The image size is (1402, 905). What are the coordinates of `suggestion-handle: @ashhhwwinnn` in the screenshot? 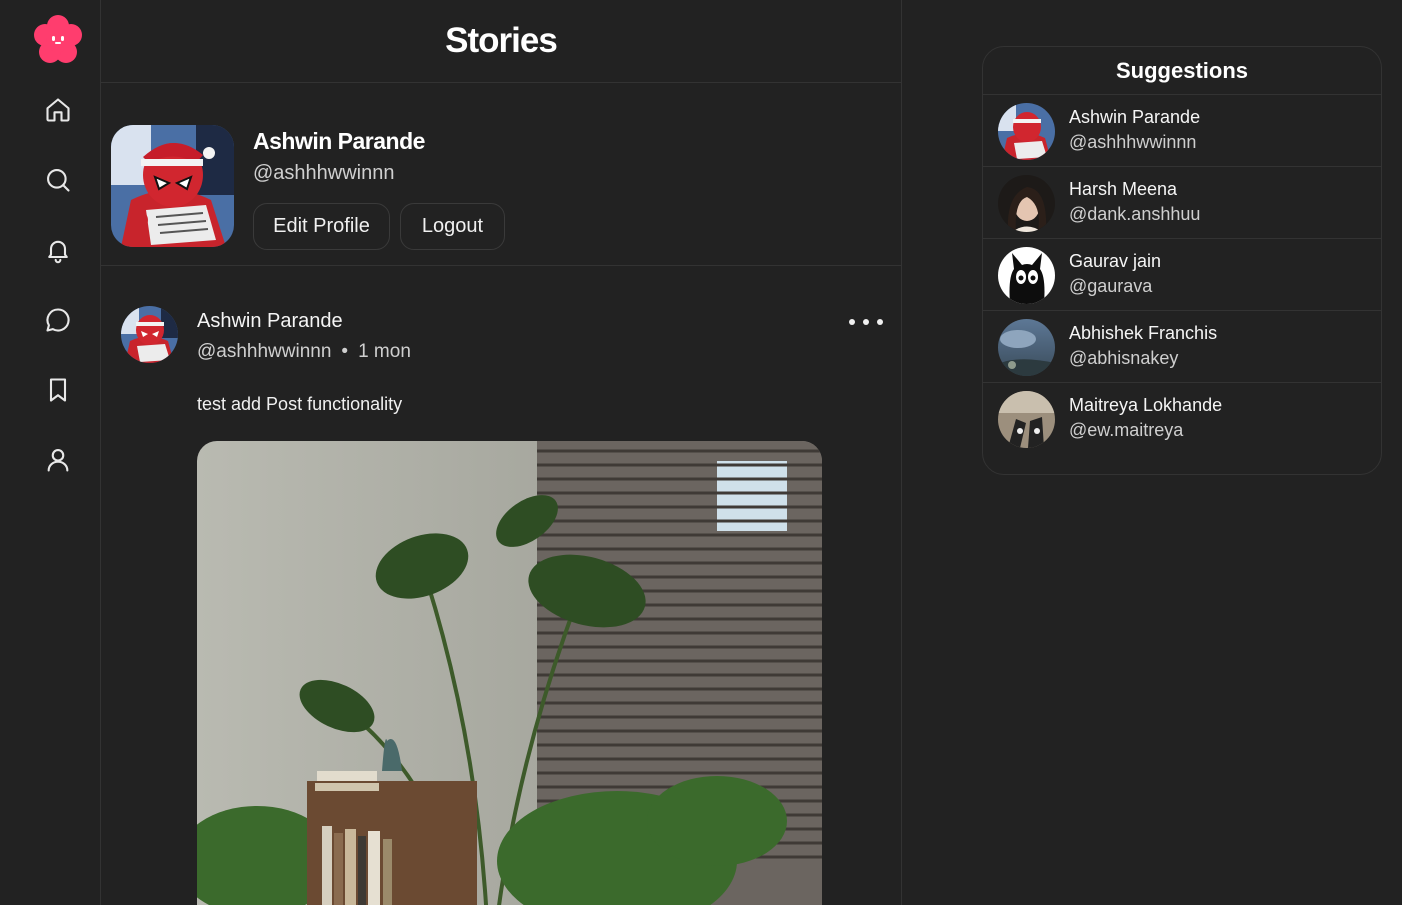 It's located at (1133, 142).